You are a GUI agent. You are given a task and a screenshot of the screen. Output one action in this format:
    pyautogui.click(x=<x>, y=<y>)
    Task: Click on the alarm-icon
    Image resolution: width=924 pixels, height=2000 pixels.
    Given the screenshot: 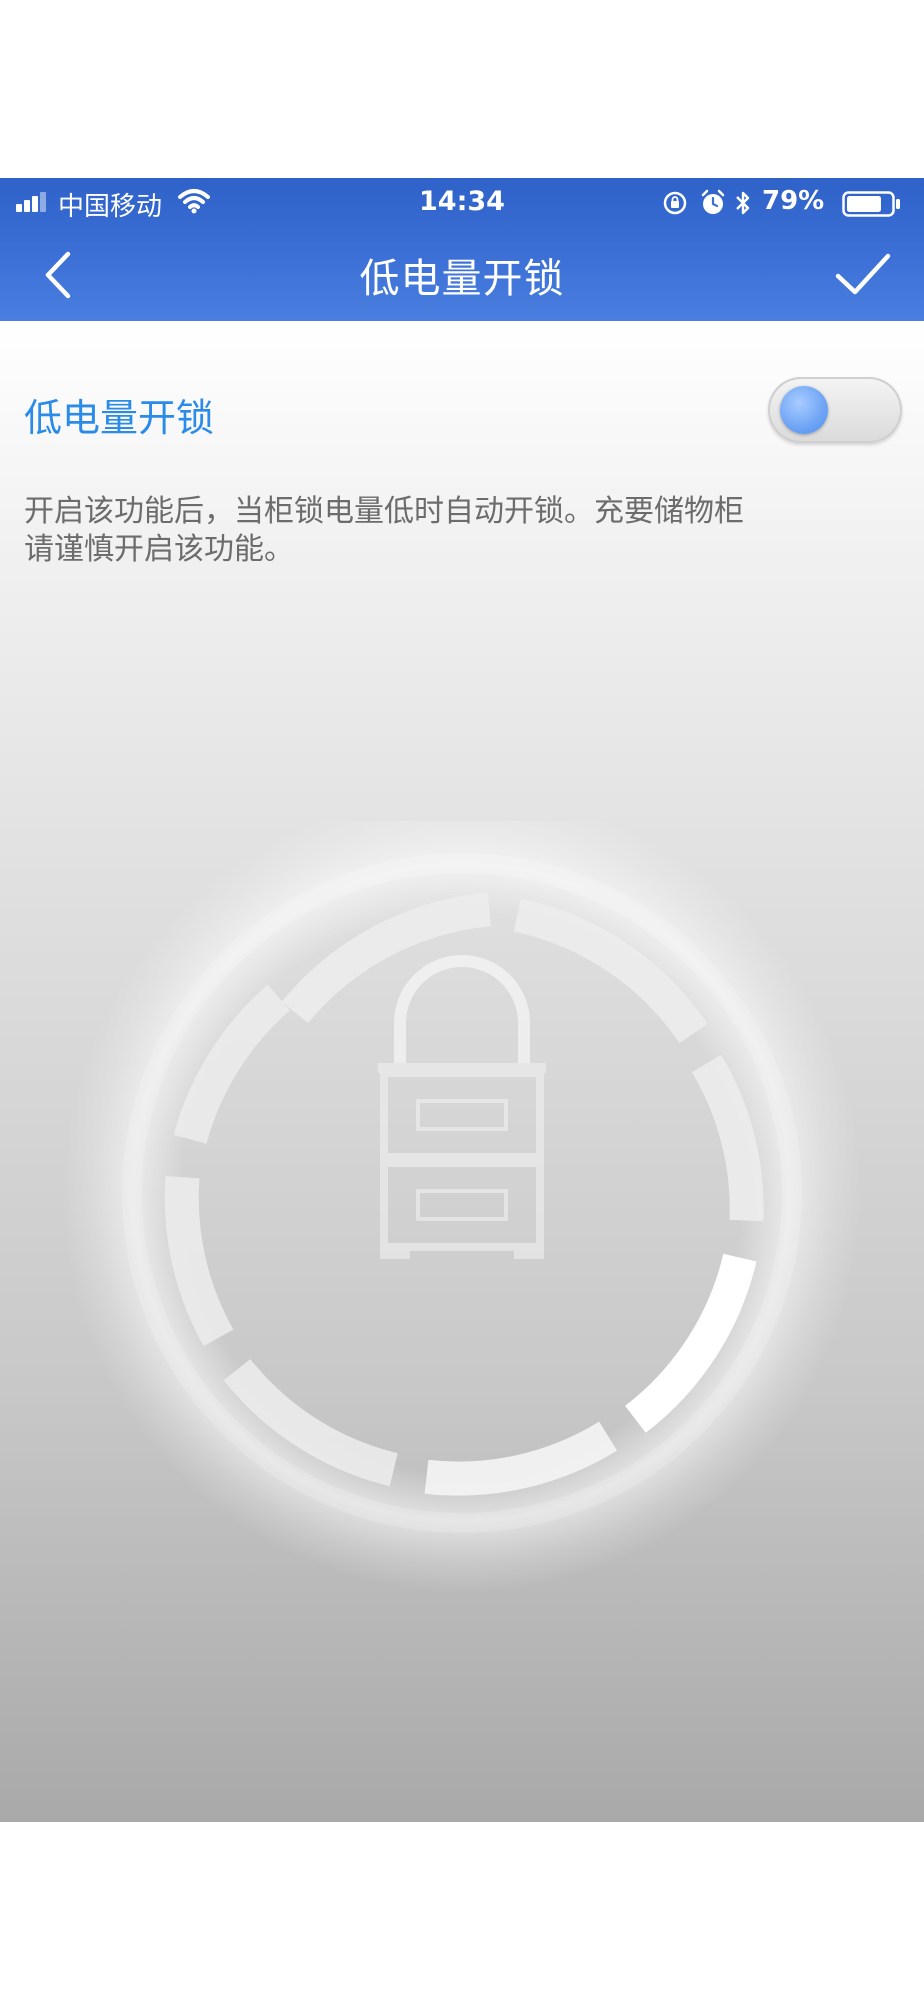 What is the action you would take?
    pyautogui.click(x=713, y=201)
    